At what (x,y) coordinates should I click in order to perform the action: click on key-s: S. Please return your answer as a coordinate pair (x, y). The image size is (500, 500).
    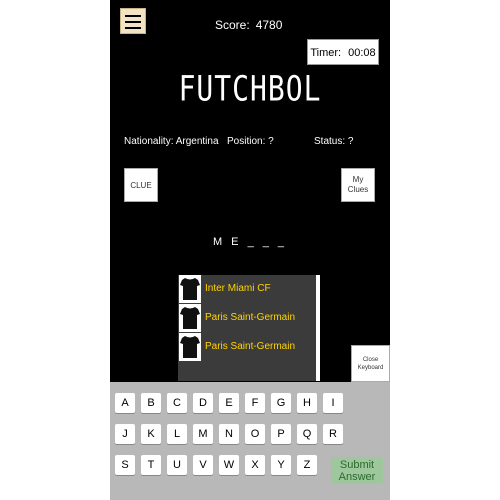
    Looking at the image, I should click on (125, 465).